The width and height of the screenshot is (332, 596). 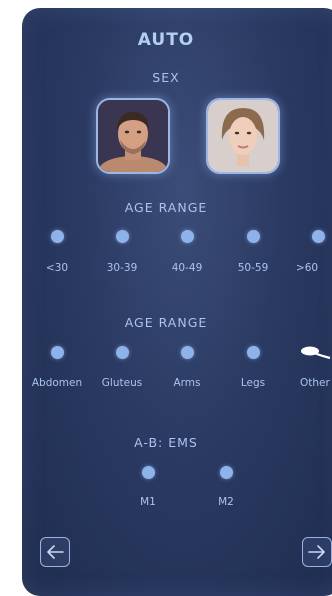 I want to click on age-option-label: 50-59, so click(x=253, y=268).